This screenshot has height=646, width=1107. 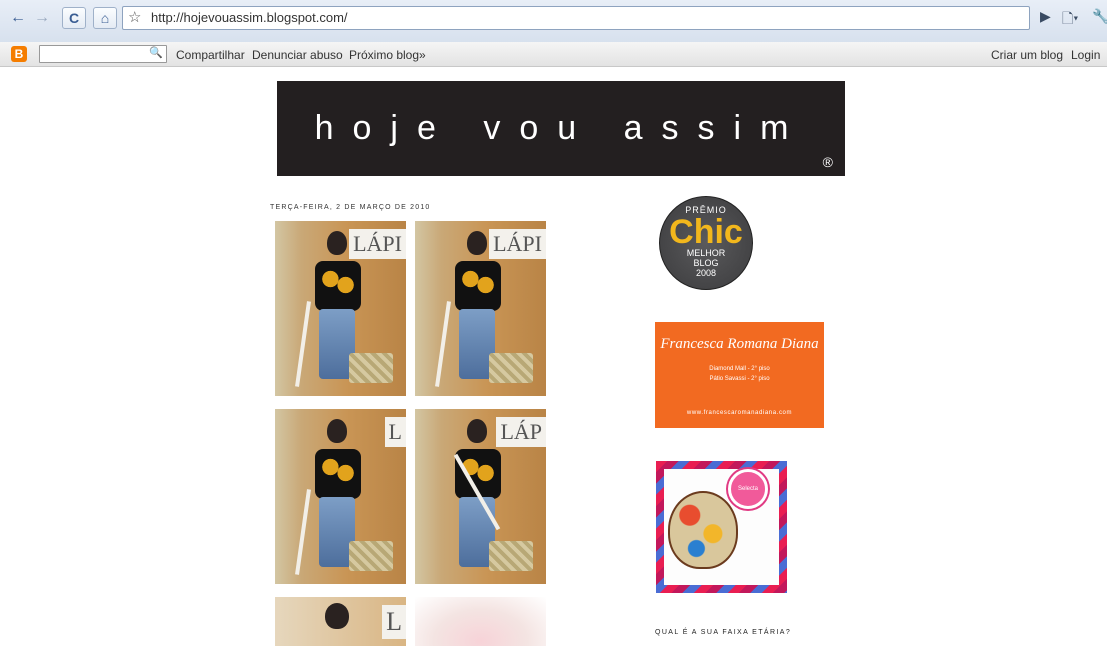 What do you see at coordinates (748, 489) in the screenshot?
I see `ad-seal: Selecta` at bounding box center [748, 489].